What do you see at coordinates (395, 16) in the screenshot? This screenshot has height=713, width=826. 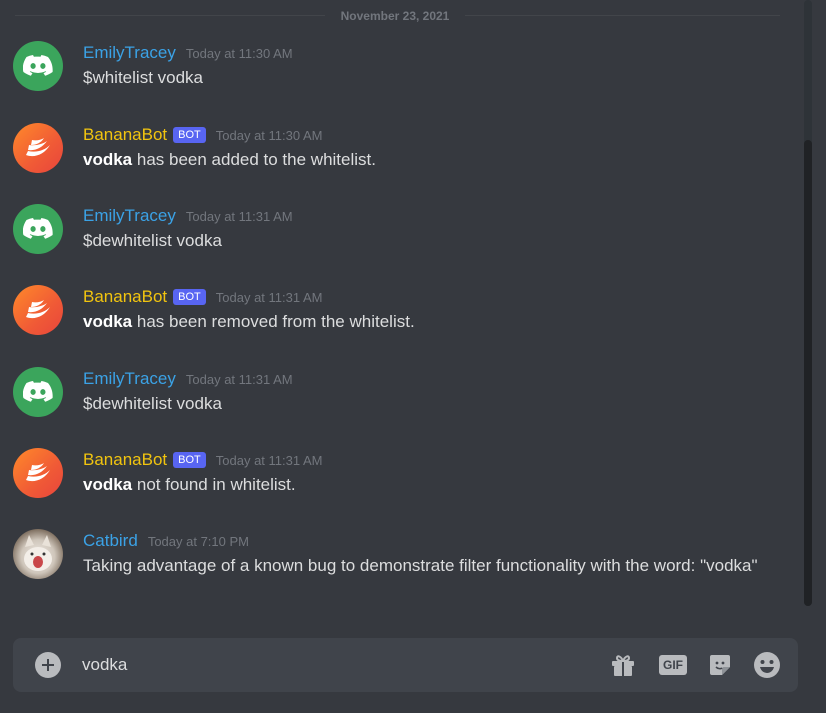 I see `divider-date: November 23, 2021` at bounding box center [395, 16].